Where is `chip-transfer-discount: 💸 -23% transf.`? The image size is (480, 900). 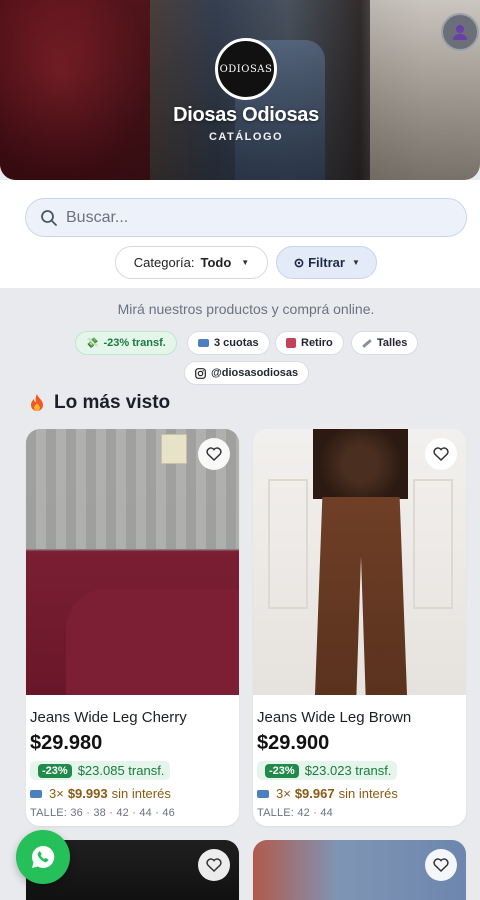
chip-transfer-discount: 💸 -23% transf. is located at coordinates (126, 343).